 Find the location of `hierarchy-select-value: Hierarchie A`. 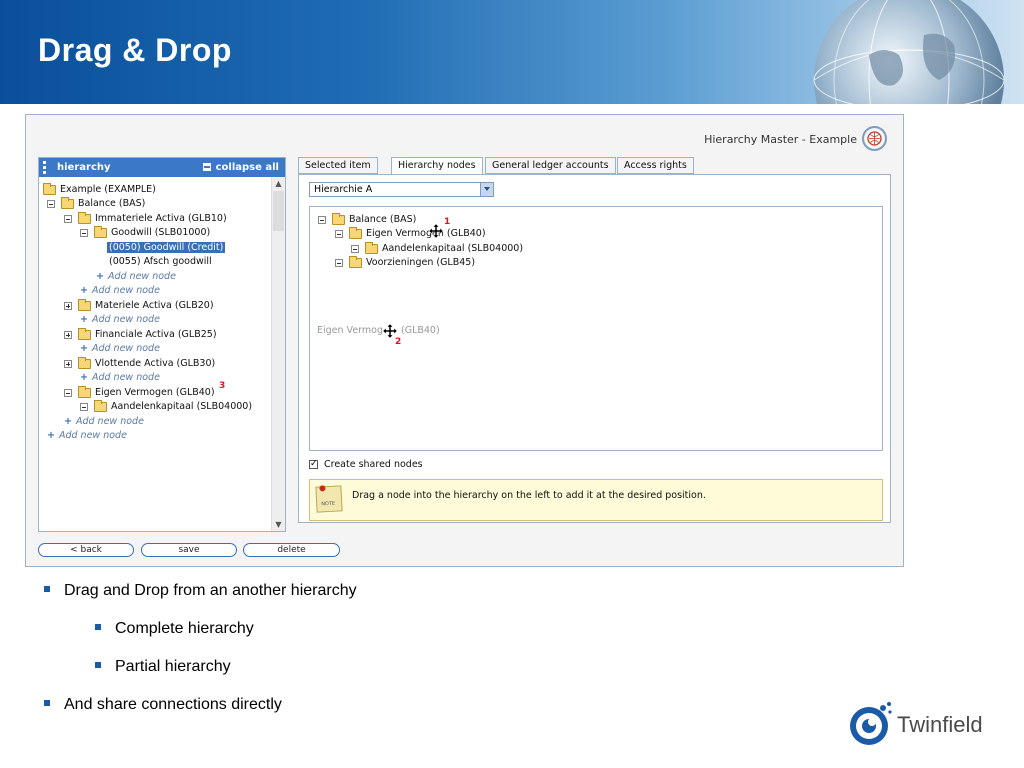

hierarchy-select-value: Hierarchie A is located at coordinates (343, 189).